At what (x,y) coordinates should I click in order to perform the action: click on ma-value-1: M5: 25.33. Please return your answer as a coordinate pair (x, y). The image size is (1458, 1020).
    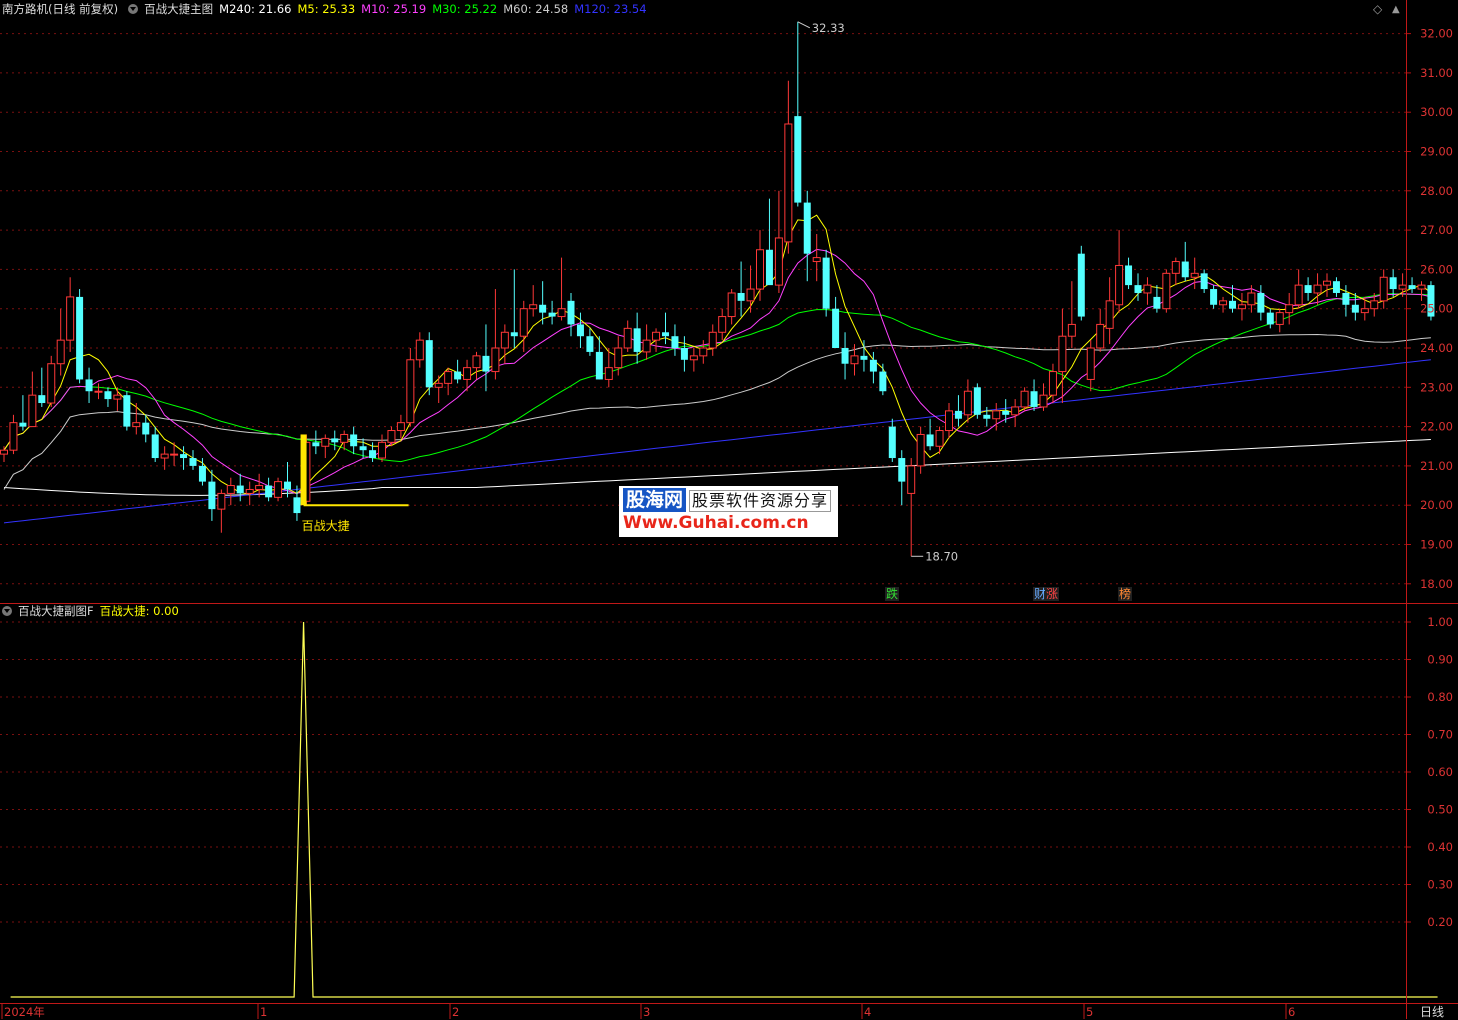
    Looking at the image, I should click on (326, 9).